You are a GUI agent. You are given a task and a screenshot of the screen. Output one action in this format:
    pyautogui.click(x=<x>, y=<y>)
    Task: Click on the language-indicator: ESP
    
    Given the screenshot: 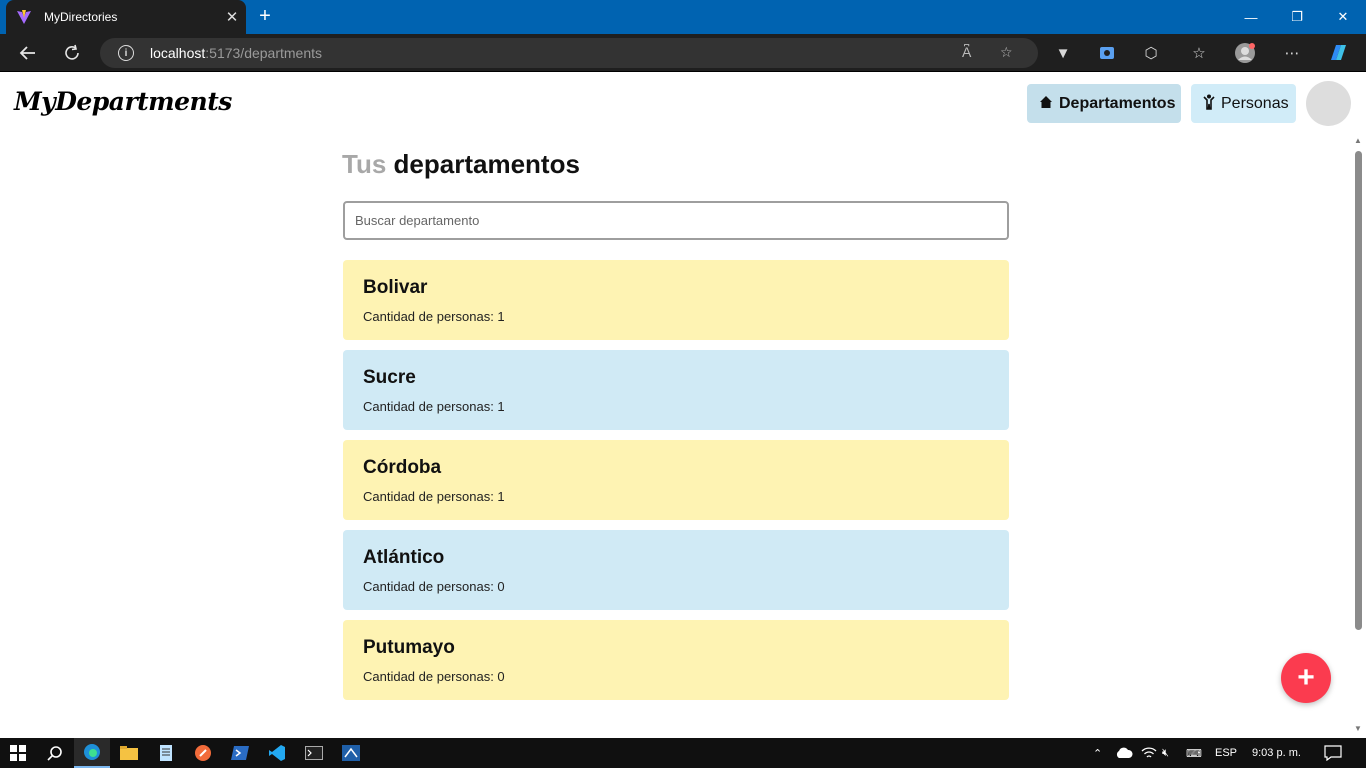 What is the action you would take?
    pyautogui.click(x=1226, y=753)
    